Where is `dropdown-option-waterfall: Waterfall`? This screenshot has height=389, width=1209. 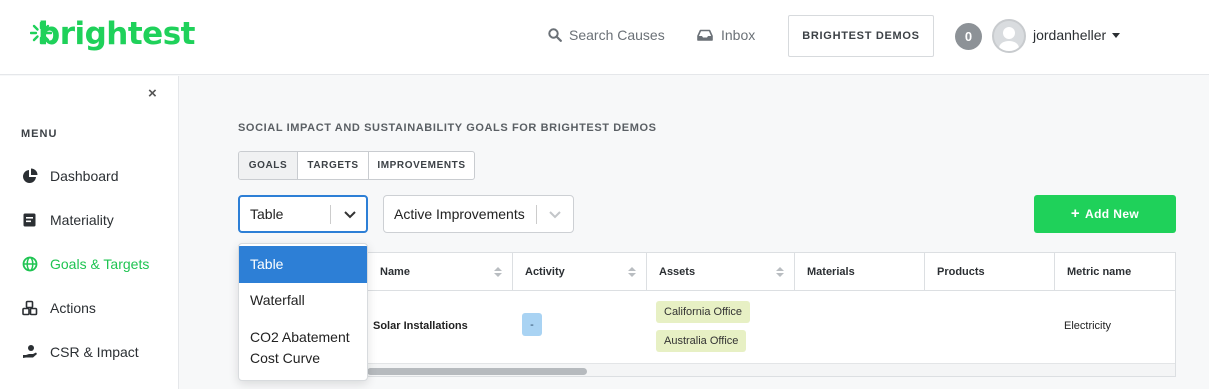 dropdown-option-waterfall: Waterfall is located at coordinates (303, 300).